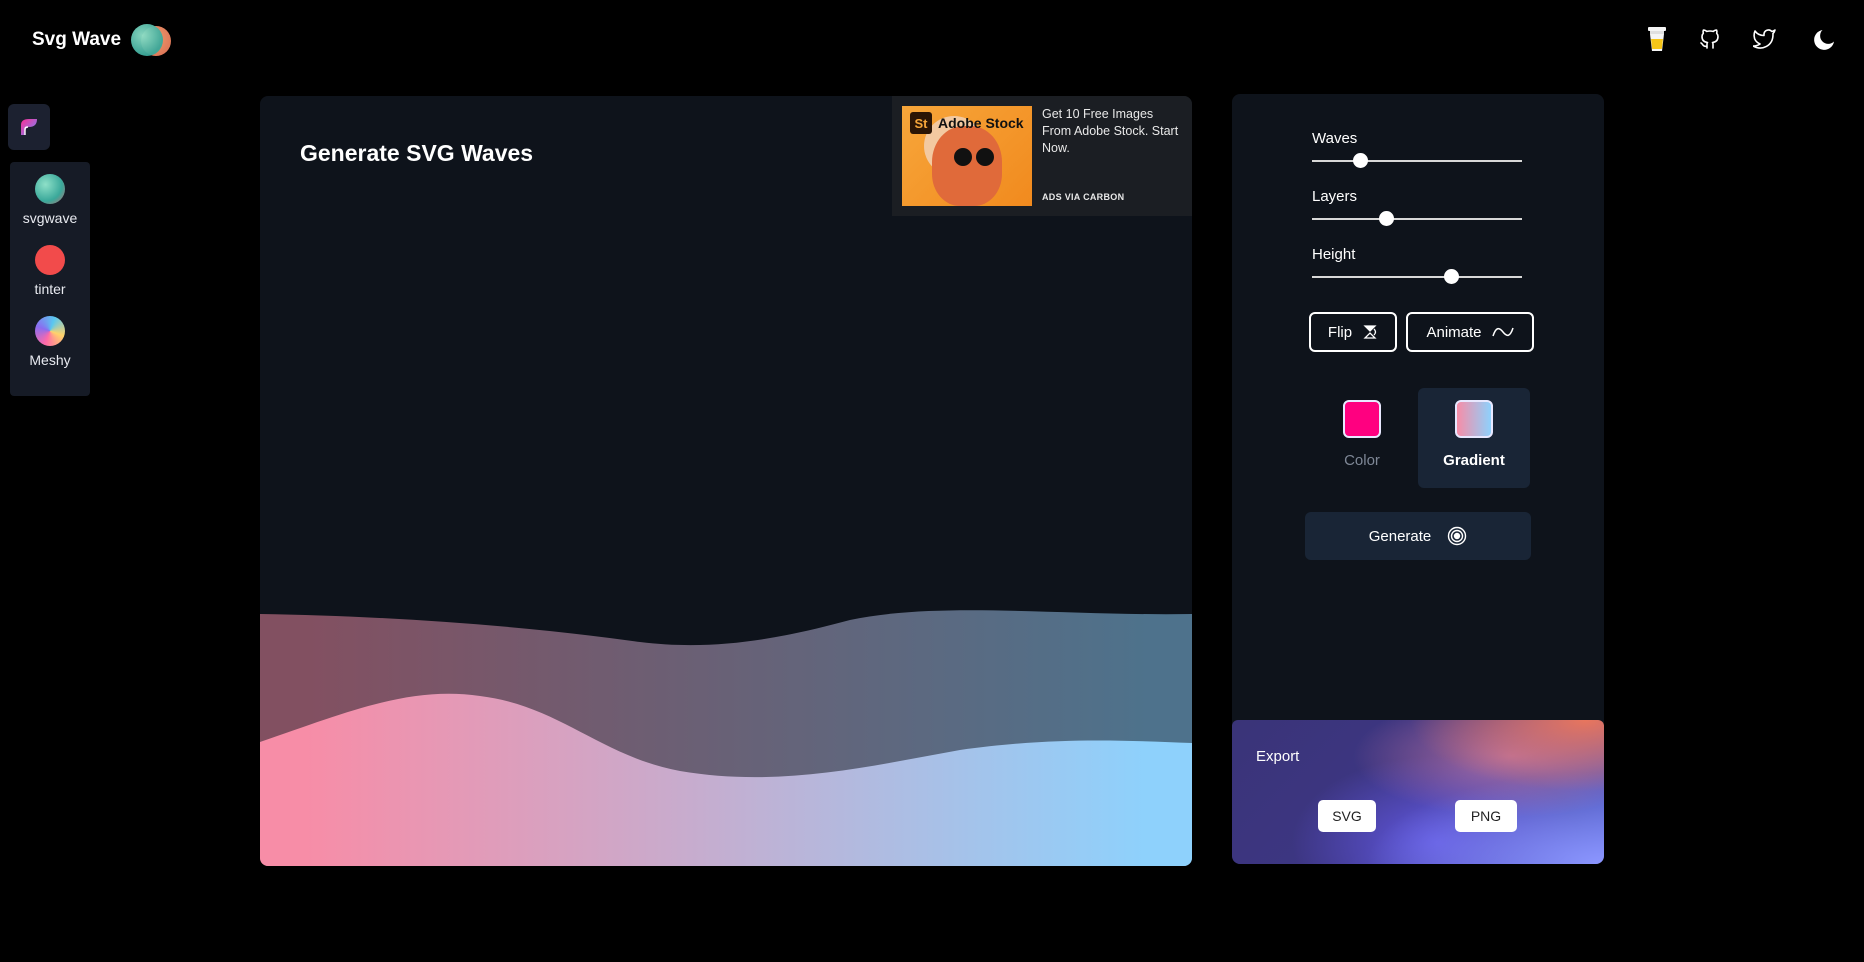  Describe the element at coordinates (921, 123) in the screenshot. I see `ad-badge: St` at that location.